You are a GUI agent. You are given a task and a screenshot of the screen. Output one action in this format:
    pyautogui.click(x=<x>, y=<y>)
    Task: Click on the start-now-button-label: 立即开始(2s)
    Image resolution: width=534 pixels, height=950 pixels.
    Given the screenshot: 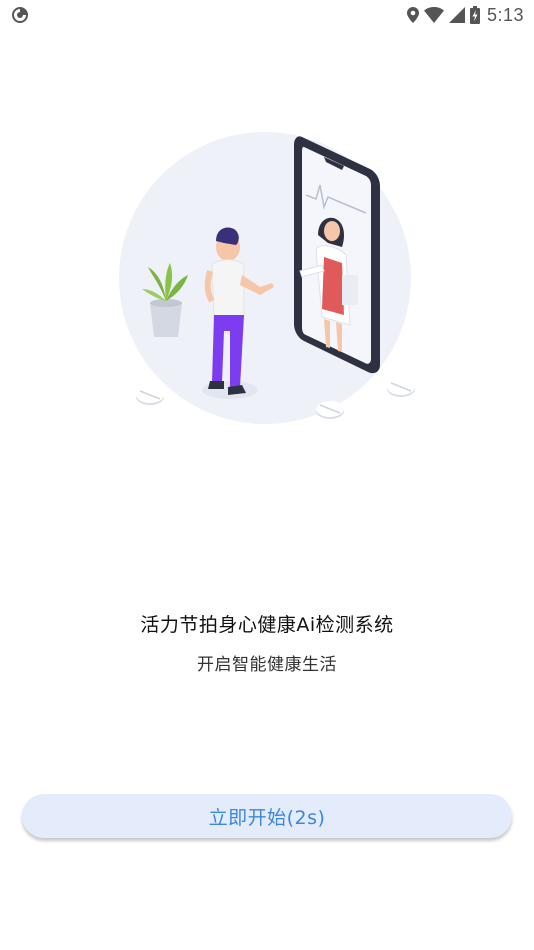 What is the action you would take?
    pyautogui.click(x=267, y=817)
    